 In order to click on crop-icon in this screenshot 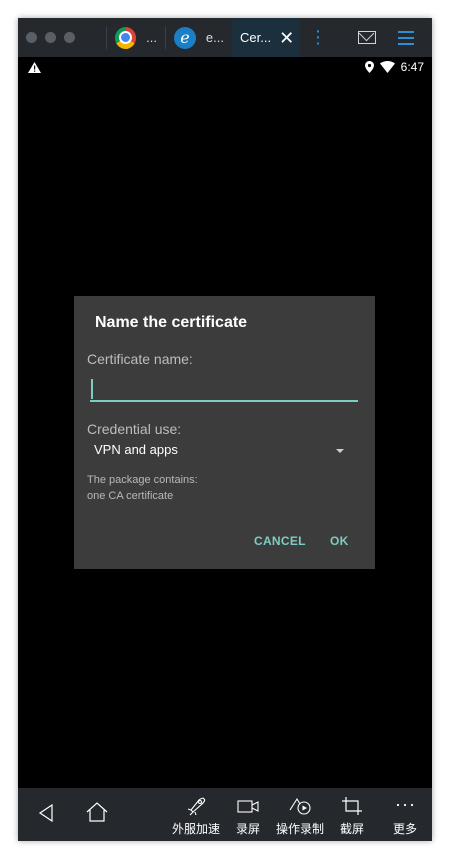, I will do `click(352, 806)`.